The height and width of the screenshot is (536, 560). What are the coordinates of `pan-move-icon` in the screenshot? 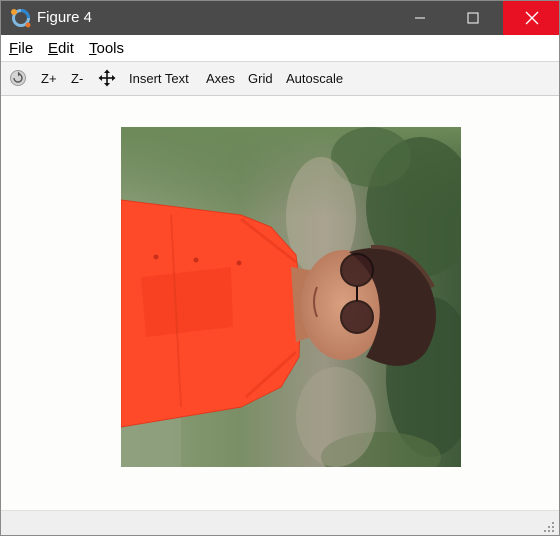 It's located at (107, 78).